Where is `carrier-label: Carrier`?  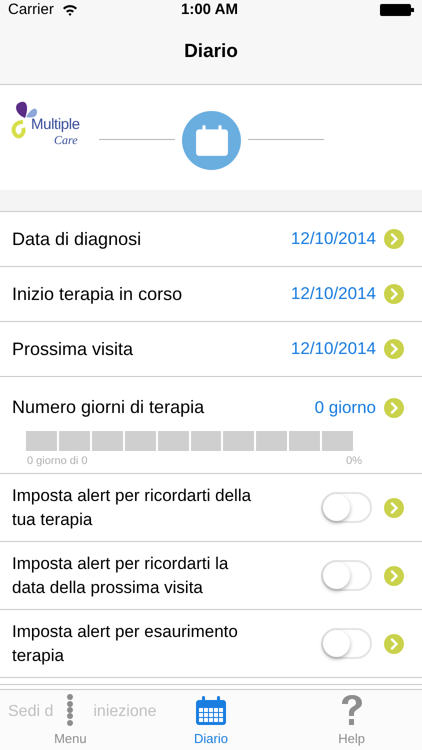
carrier-label: Carrier is located at coordinates (31, 10).